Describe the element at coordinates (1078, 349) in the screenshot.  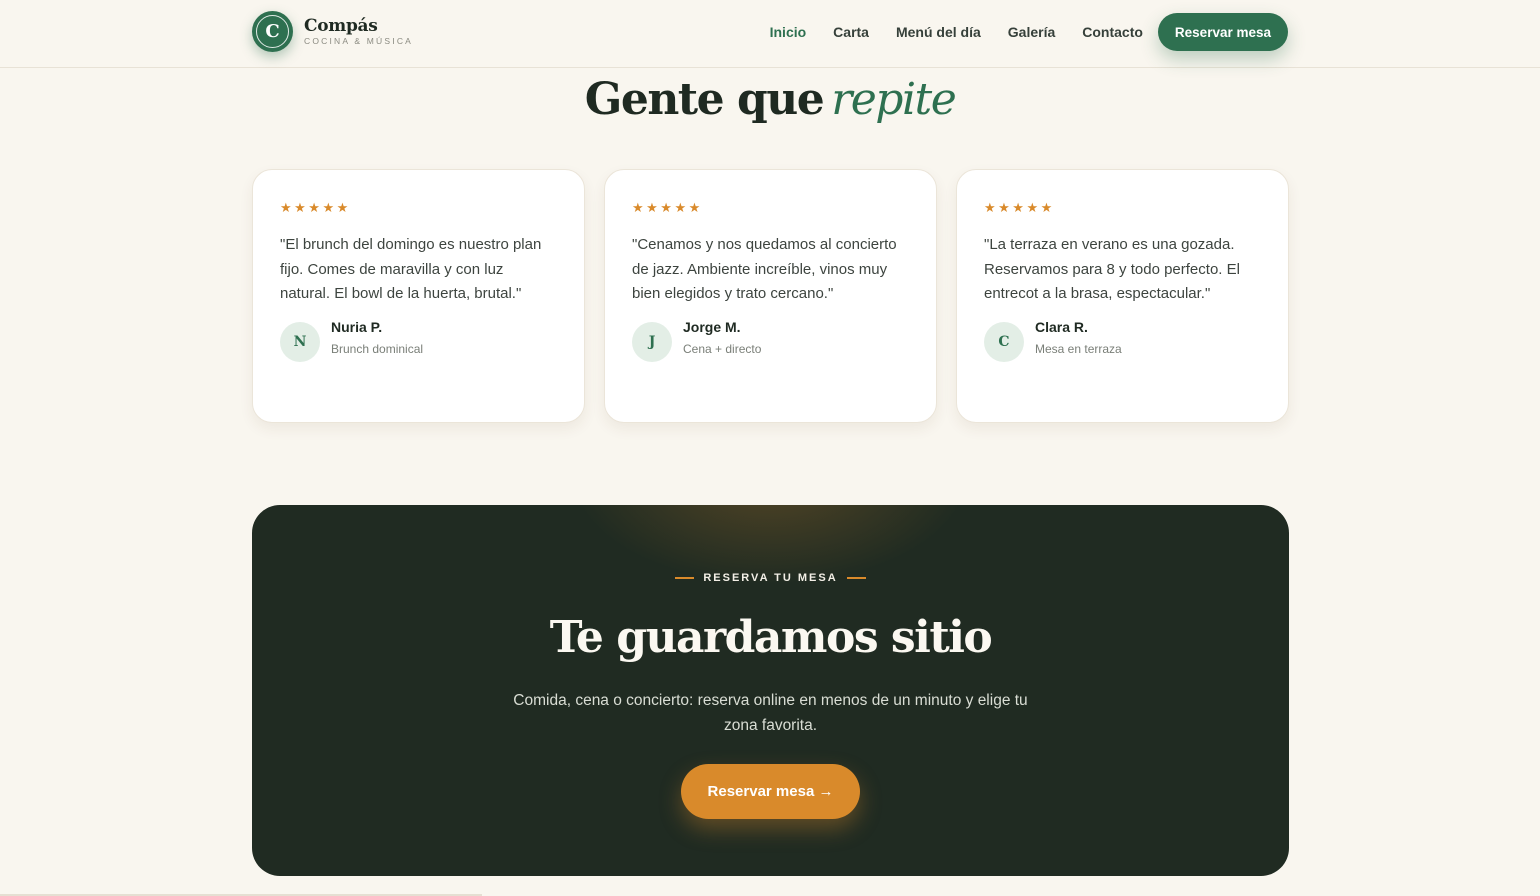
I see `author-meta: Mesa en terraza` at that location.